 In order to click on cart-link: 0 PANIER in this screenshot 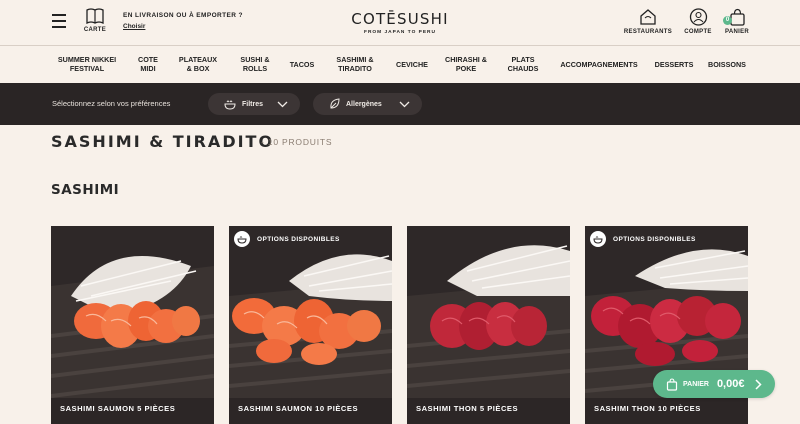, I will do `click(737, 21)`.